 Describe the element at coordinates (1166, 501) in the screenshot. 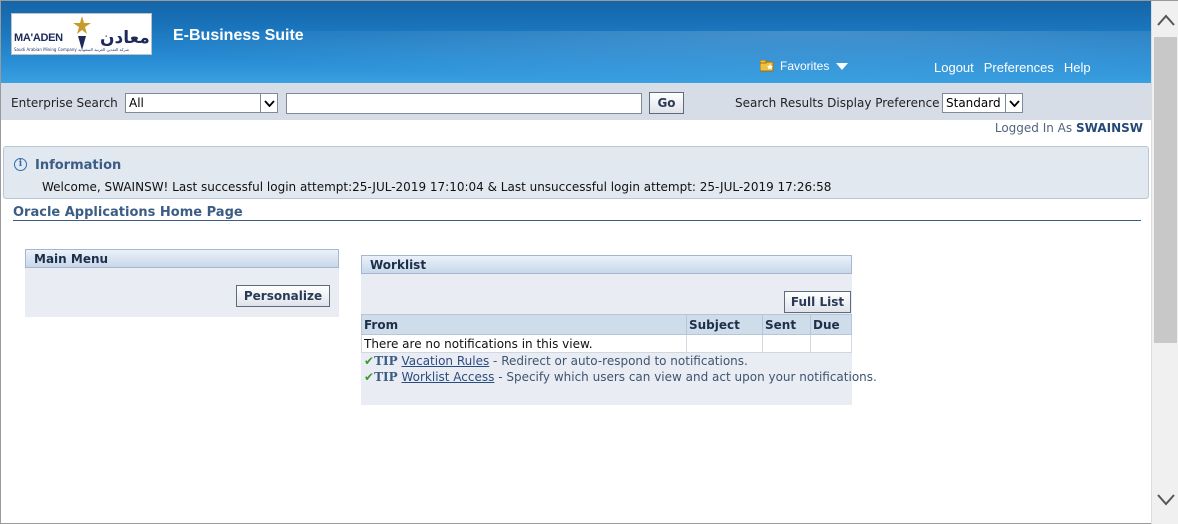

I see `scroll-down-icon` at that location.